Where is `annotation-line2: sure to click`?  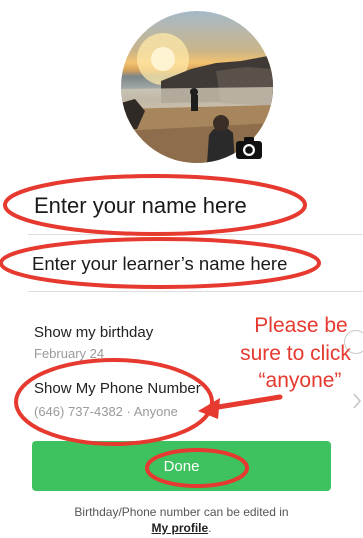 annotation-line2: sure to click is located at coordinates (295, 353).